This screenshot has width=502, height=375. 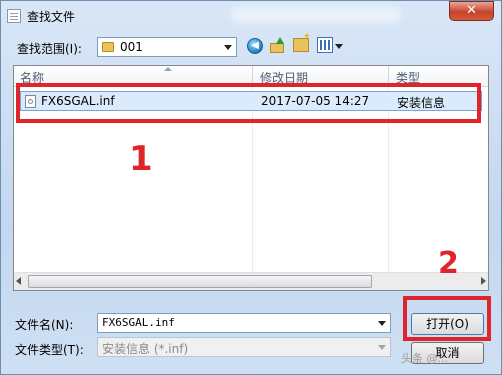 What do you see at coordinates (108, 47) in the screenshot?
I see `folder-icon` at bounding box center [108, 47].